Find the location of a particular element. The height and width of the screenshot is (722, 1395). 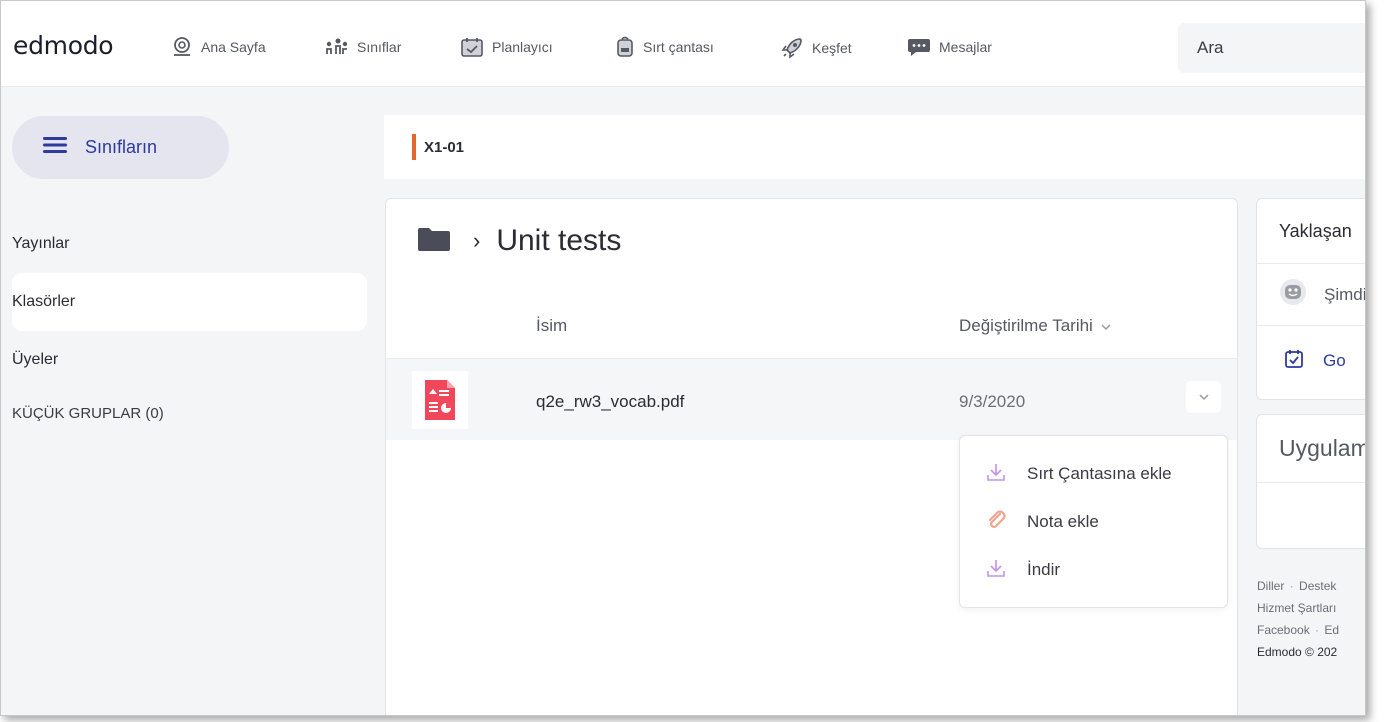

your-classes-label: Sınıfların is located at coordinates (121, 147).